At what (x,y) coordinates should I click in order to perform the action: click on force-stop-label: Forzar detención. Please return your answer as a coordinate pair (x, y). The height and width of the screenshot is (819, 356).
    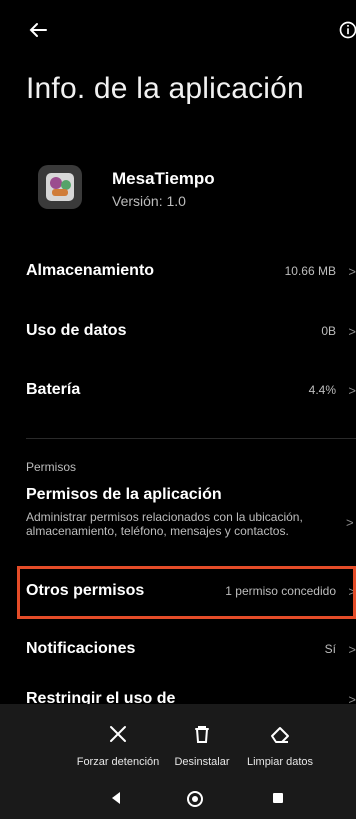
    Looking at the image, I should click on (118, 762).